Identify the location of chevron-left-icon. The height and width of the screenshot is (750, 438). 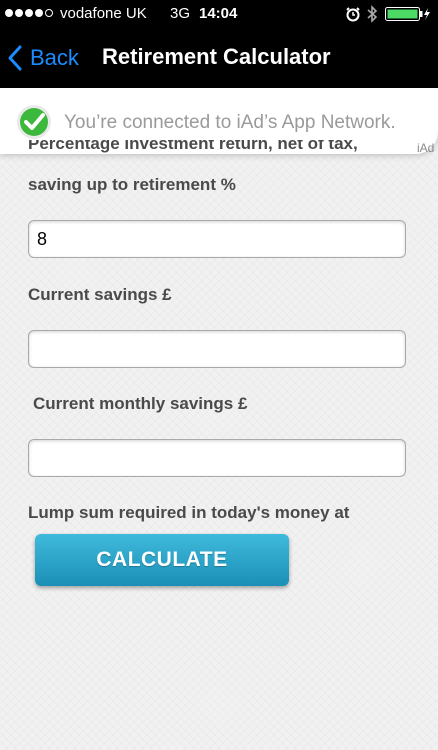
(15, 58).